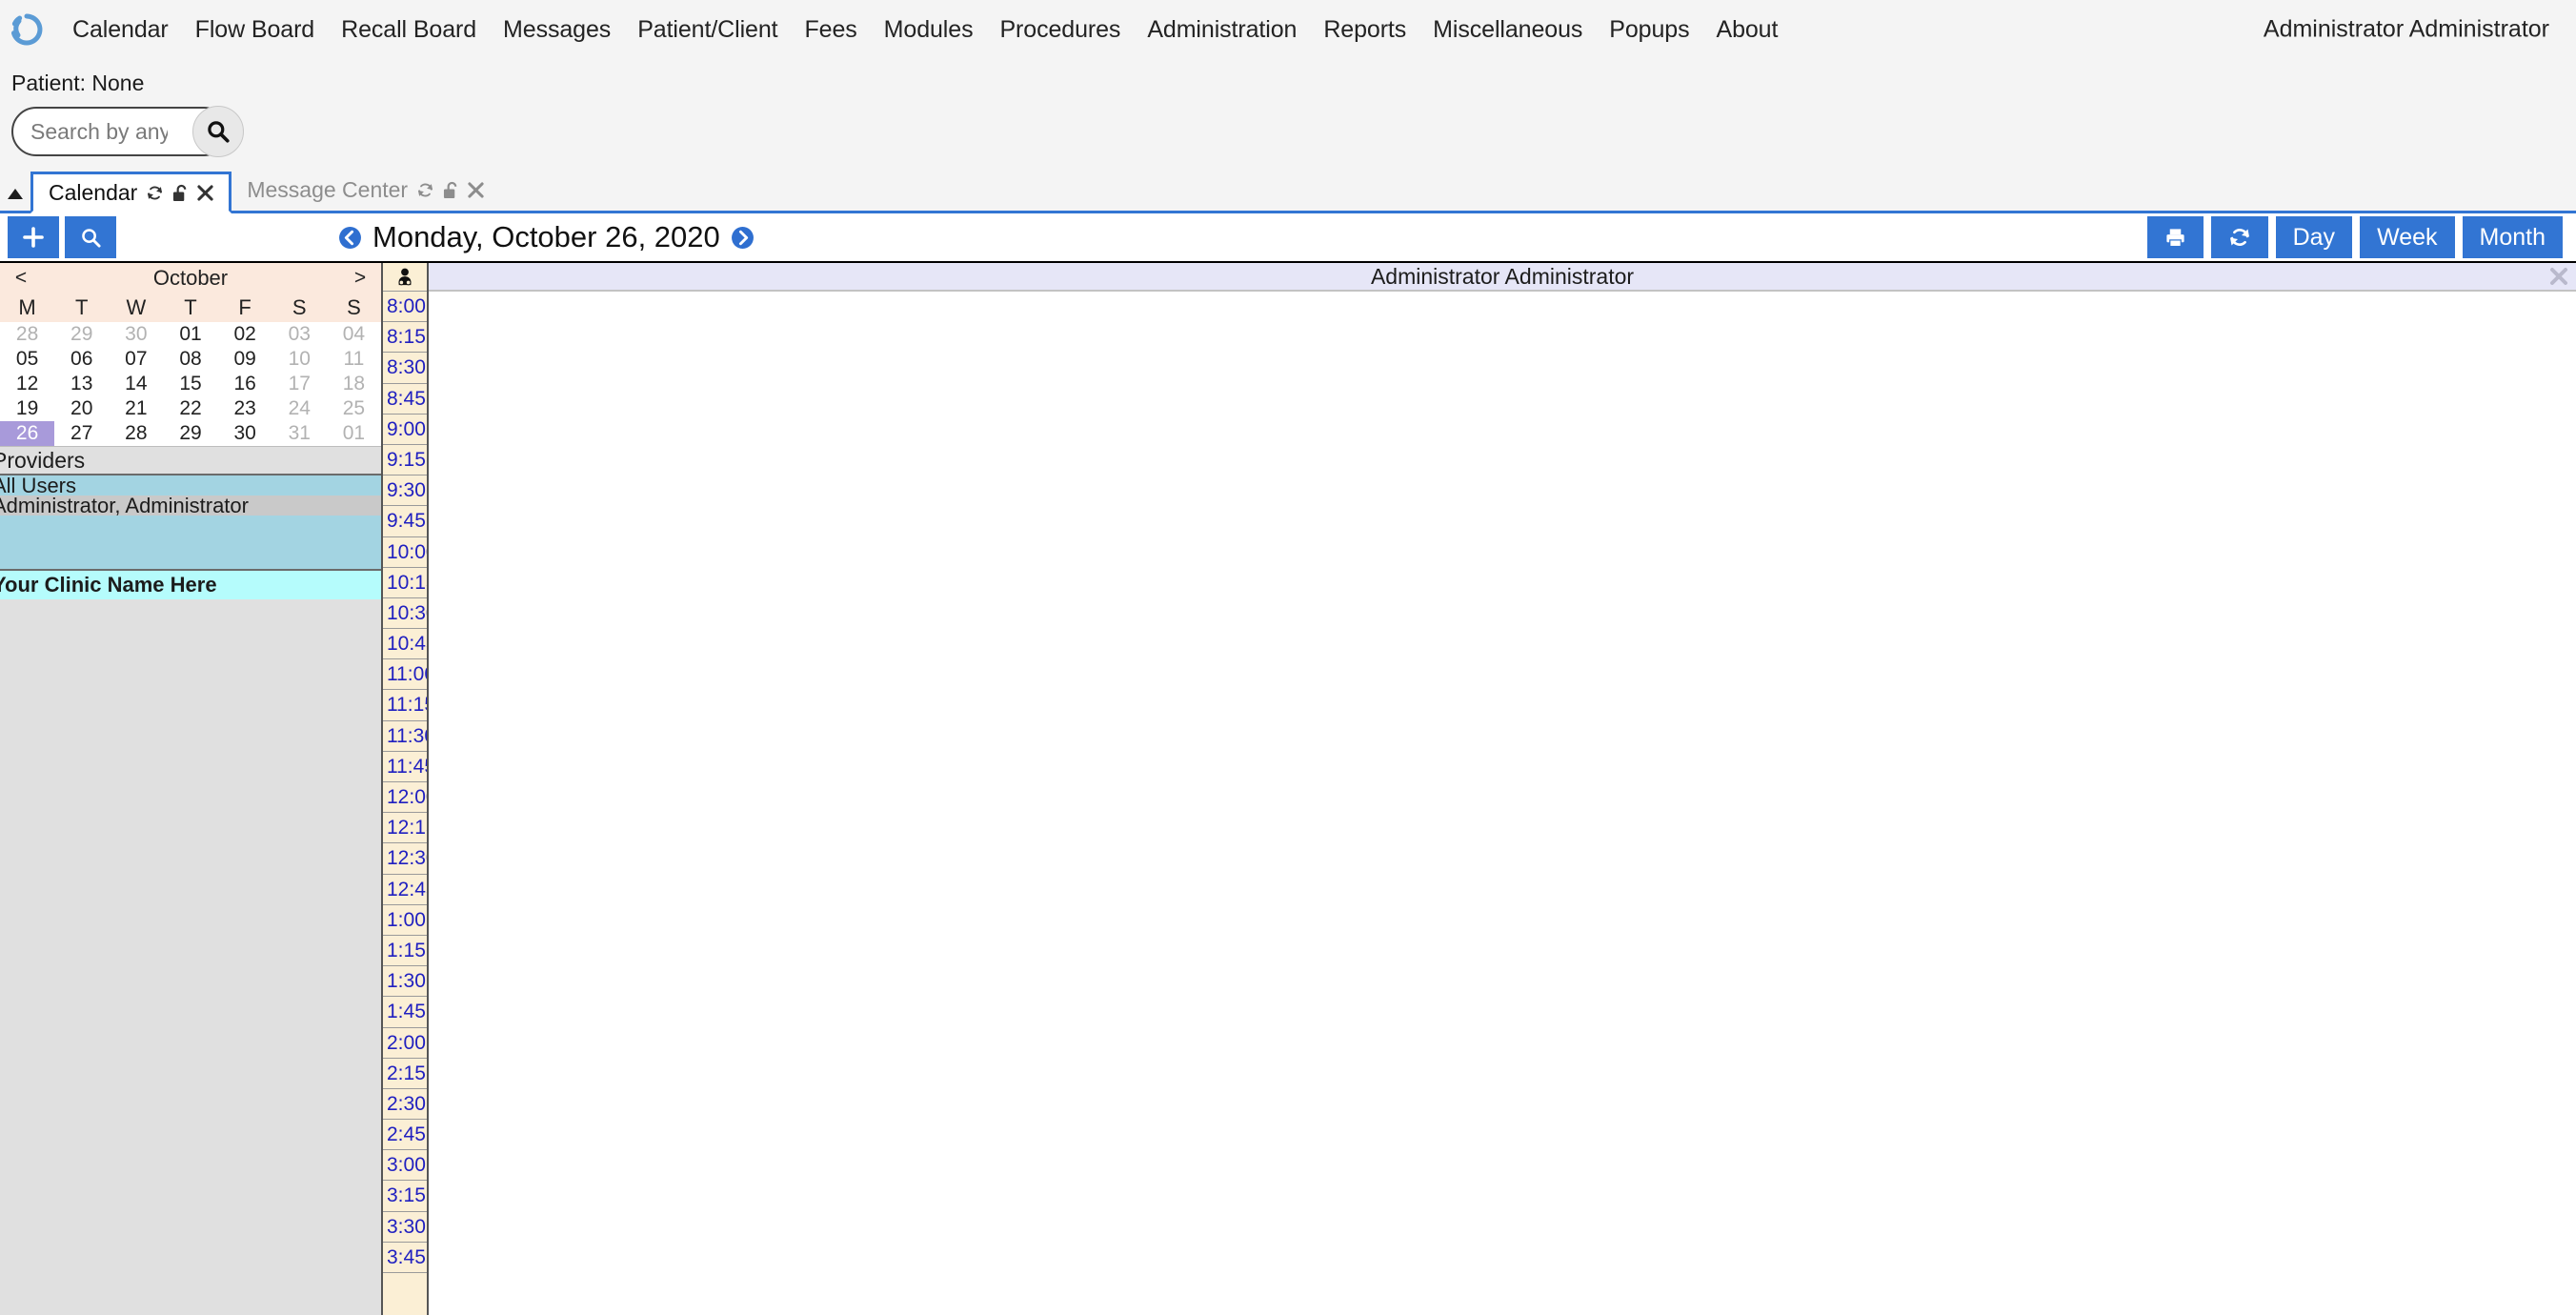  What do you see at coordinates (354, 334) in the screenshot?
I see `mini-calendar-day: 04` at bounding box center [354, 334].